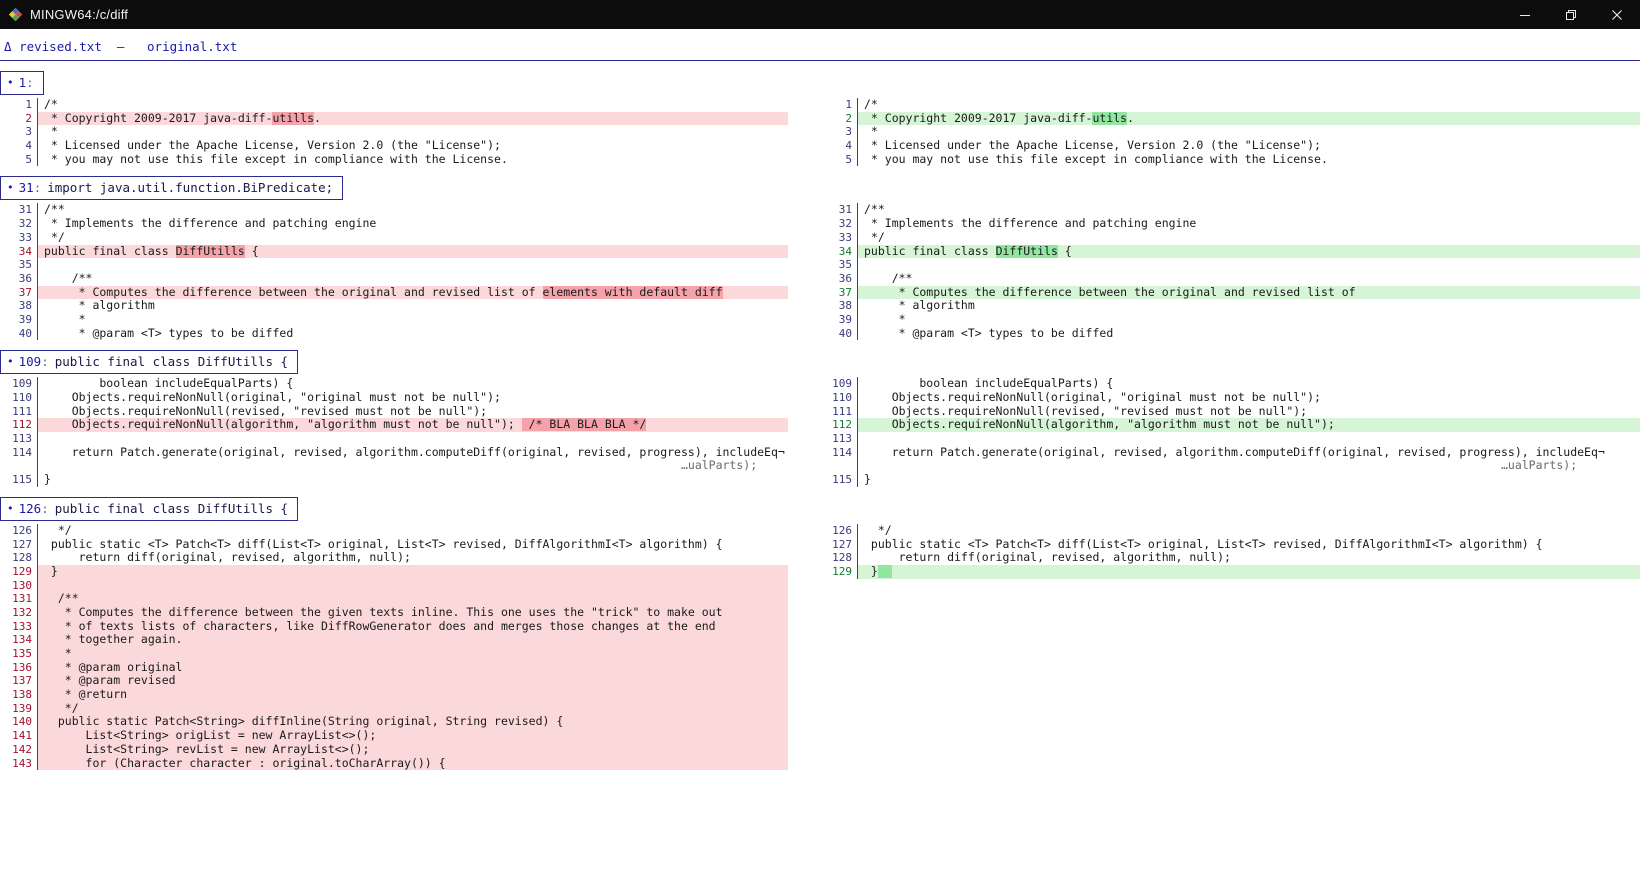  Describe the element at coordinates (192, 46) in the screenshot. I see `right-file-name: original.txt` at that location.